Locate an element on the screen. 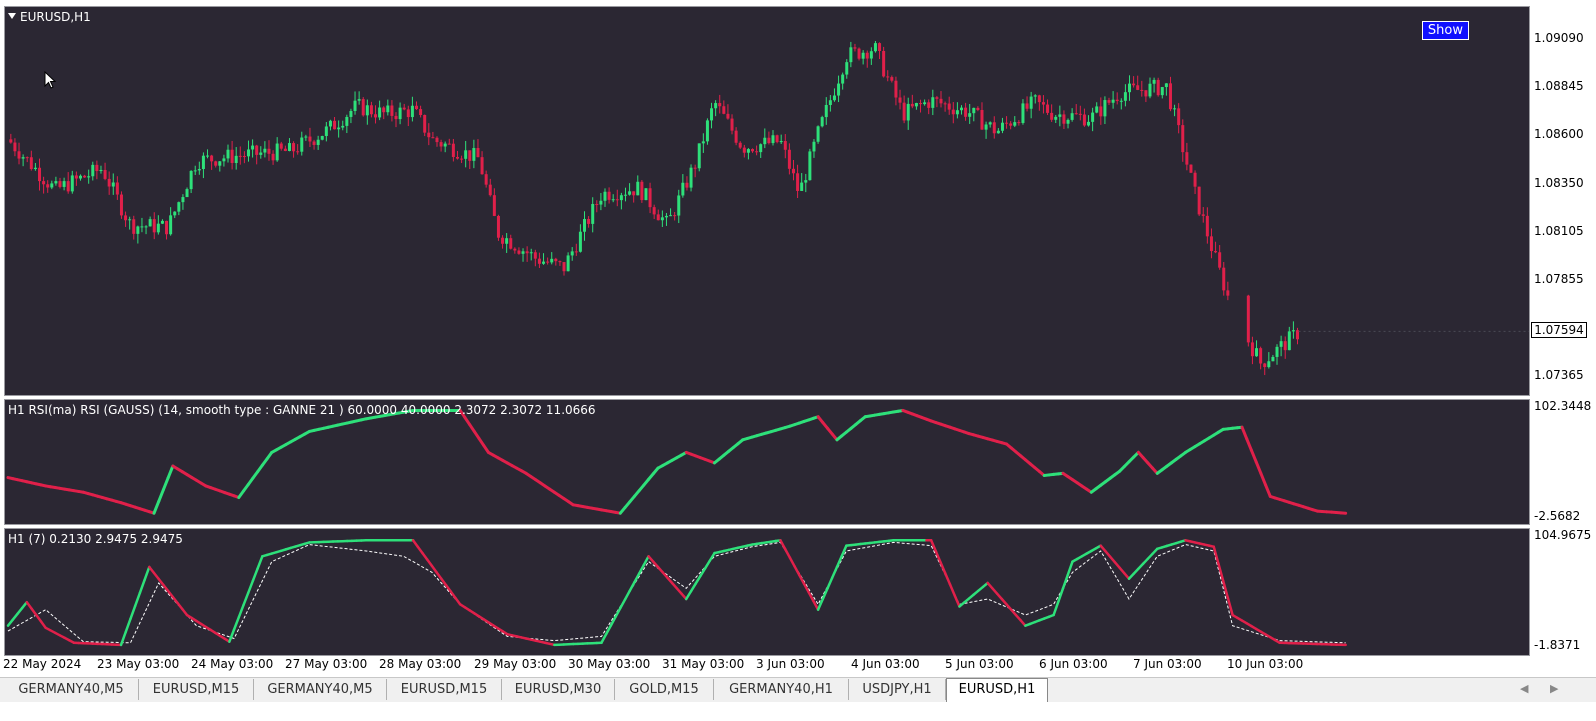 The image size is (1596, 721). tab-eurusd-m30: EURUSD,M30 is located at coordinates (558, 689).